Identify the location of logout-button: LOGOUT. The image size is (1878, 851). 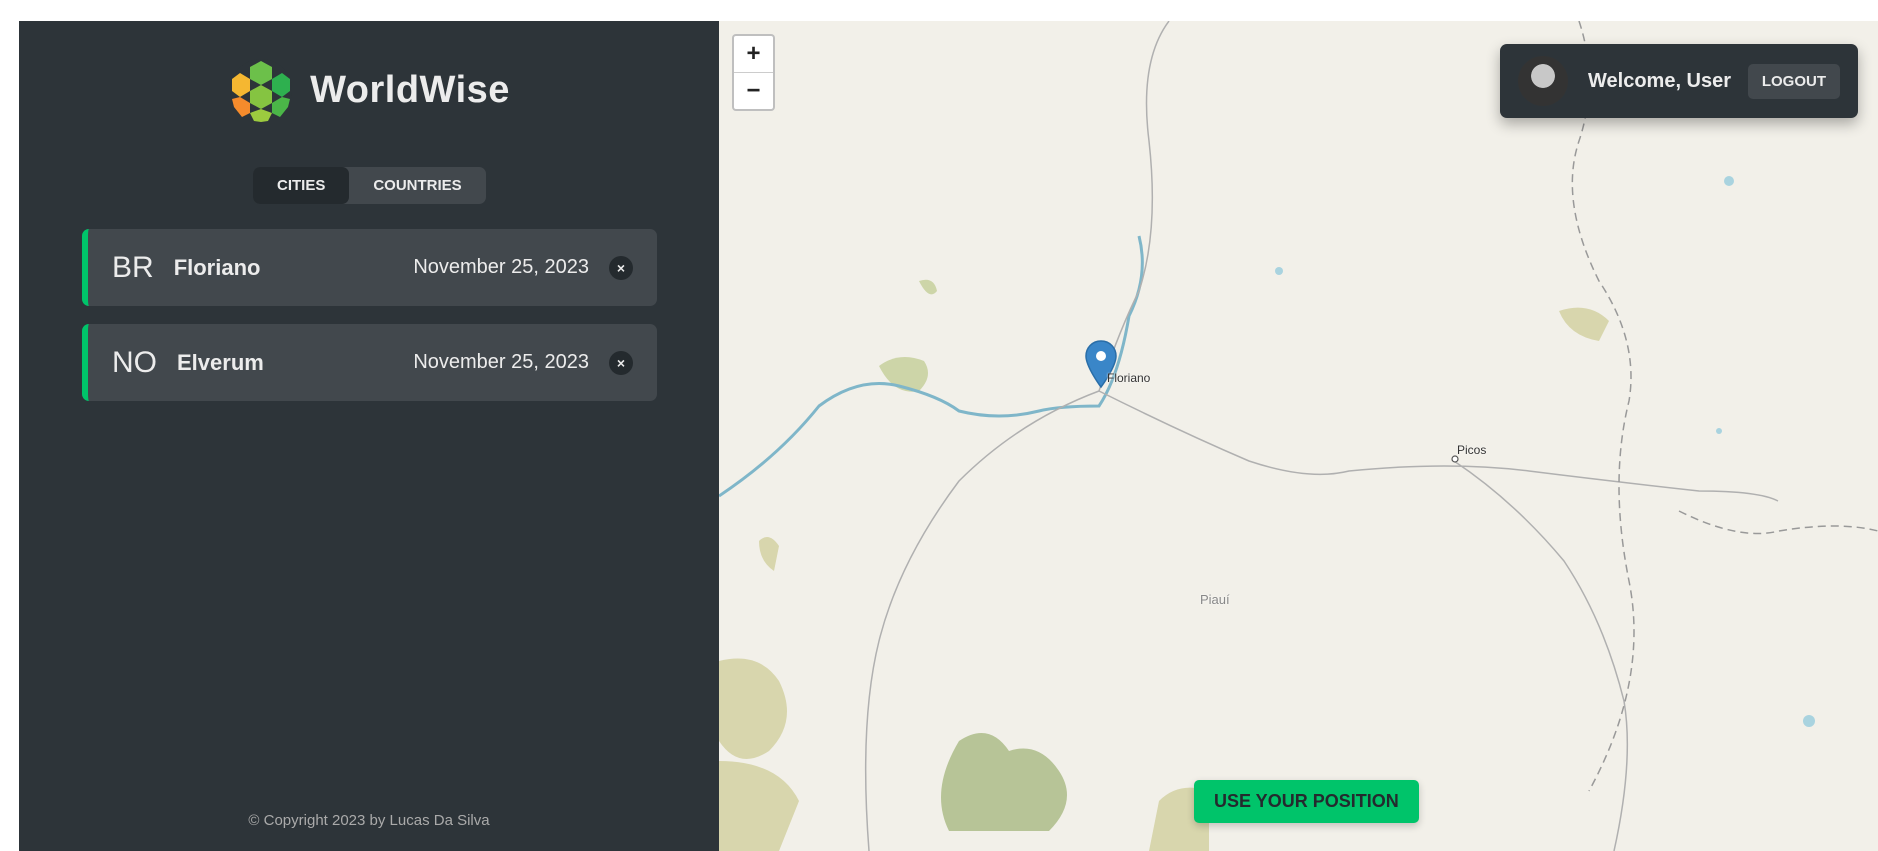
(1793, 81).